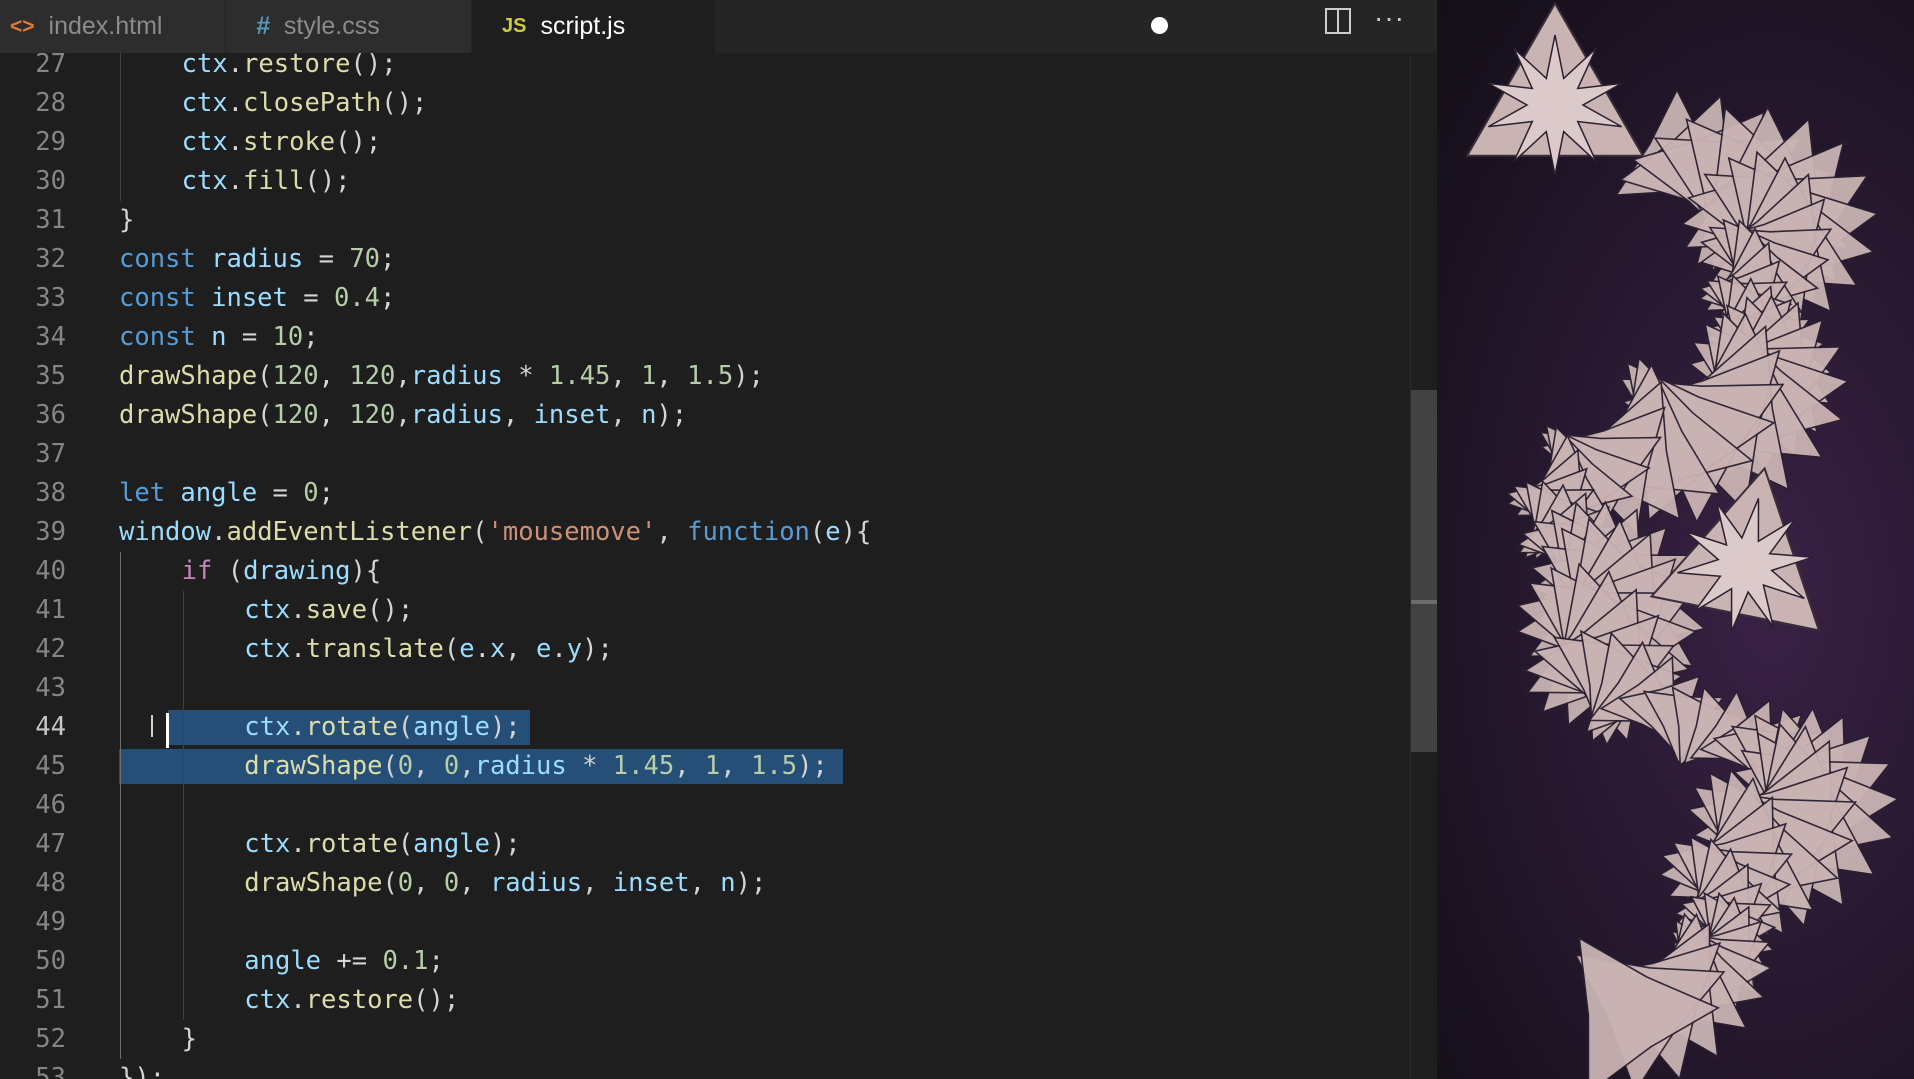 The height and width of the screenshot is (1079, 1914). I want to click on line-number: 39, so click(50, 532).